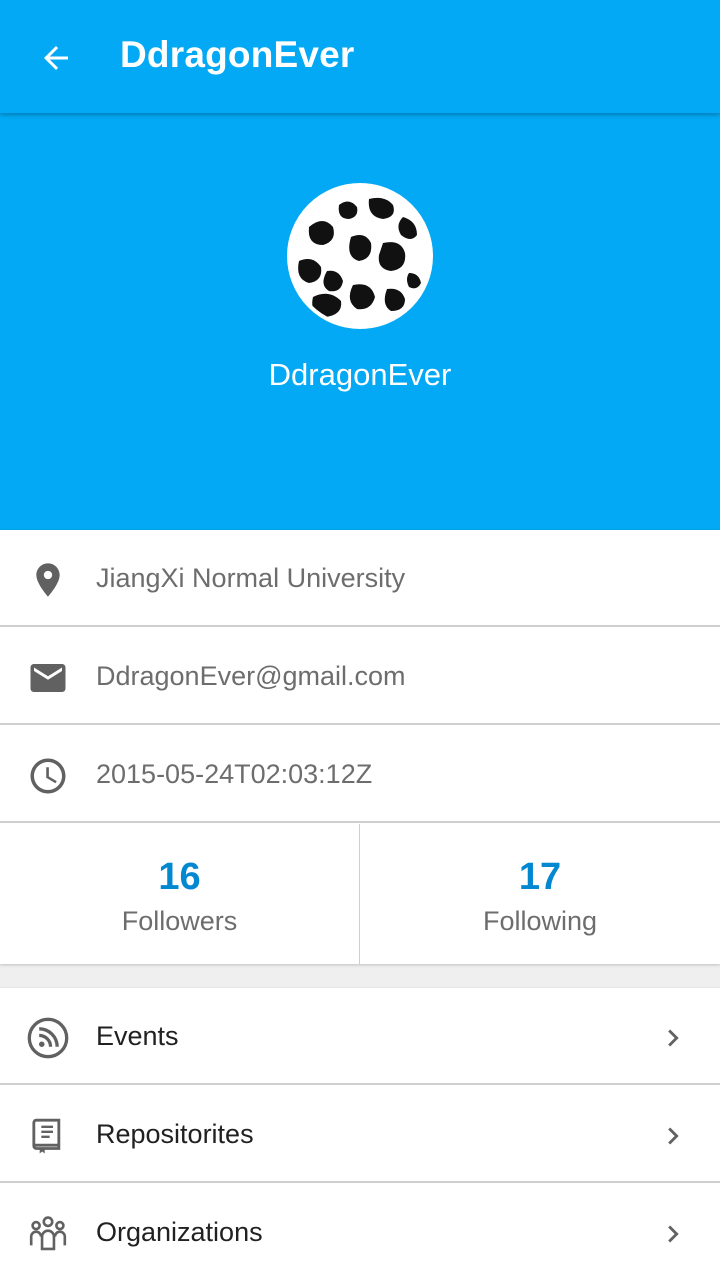 The width and height of the screenshot is (720, 1280). I want to click on menu-item-events: Events, so click(360, 1036).